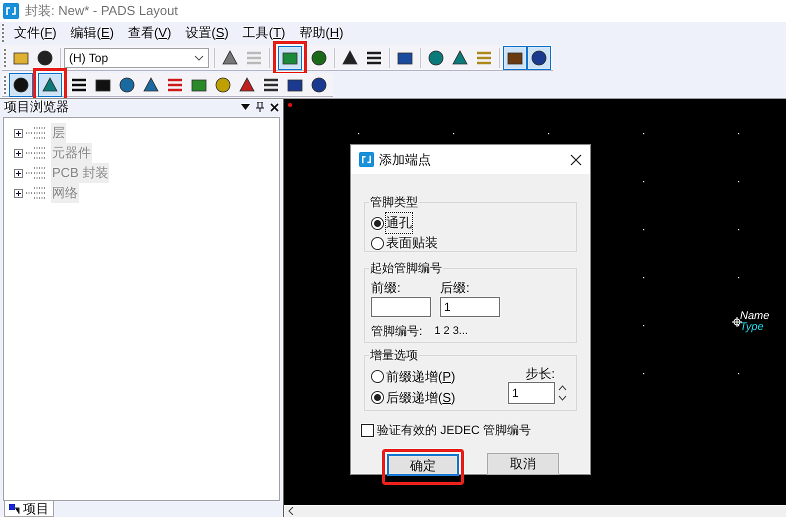 The image size is (786, 517). What do you see at coordinates (412, 243) in the screenshot?
I see `radio-label: 表面贴装` at bounding box center [412, 243].